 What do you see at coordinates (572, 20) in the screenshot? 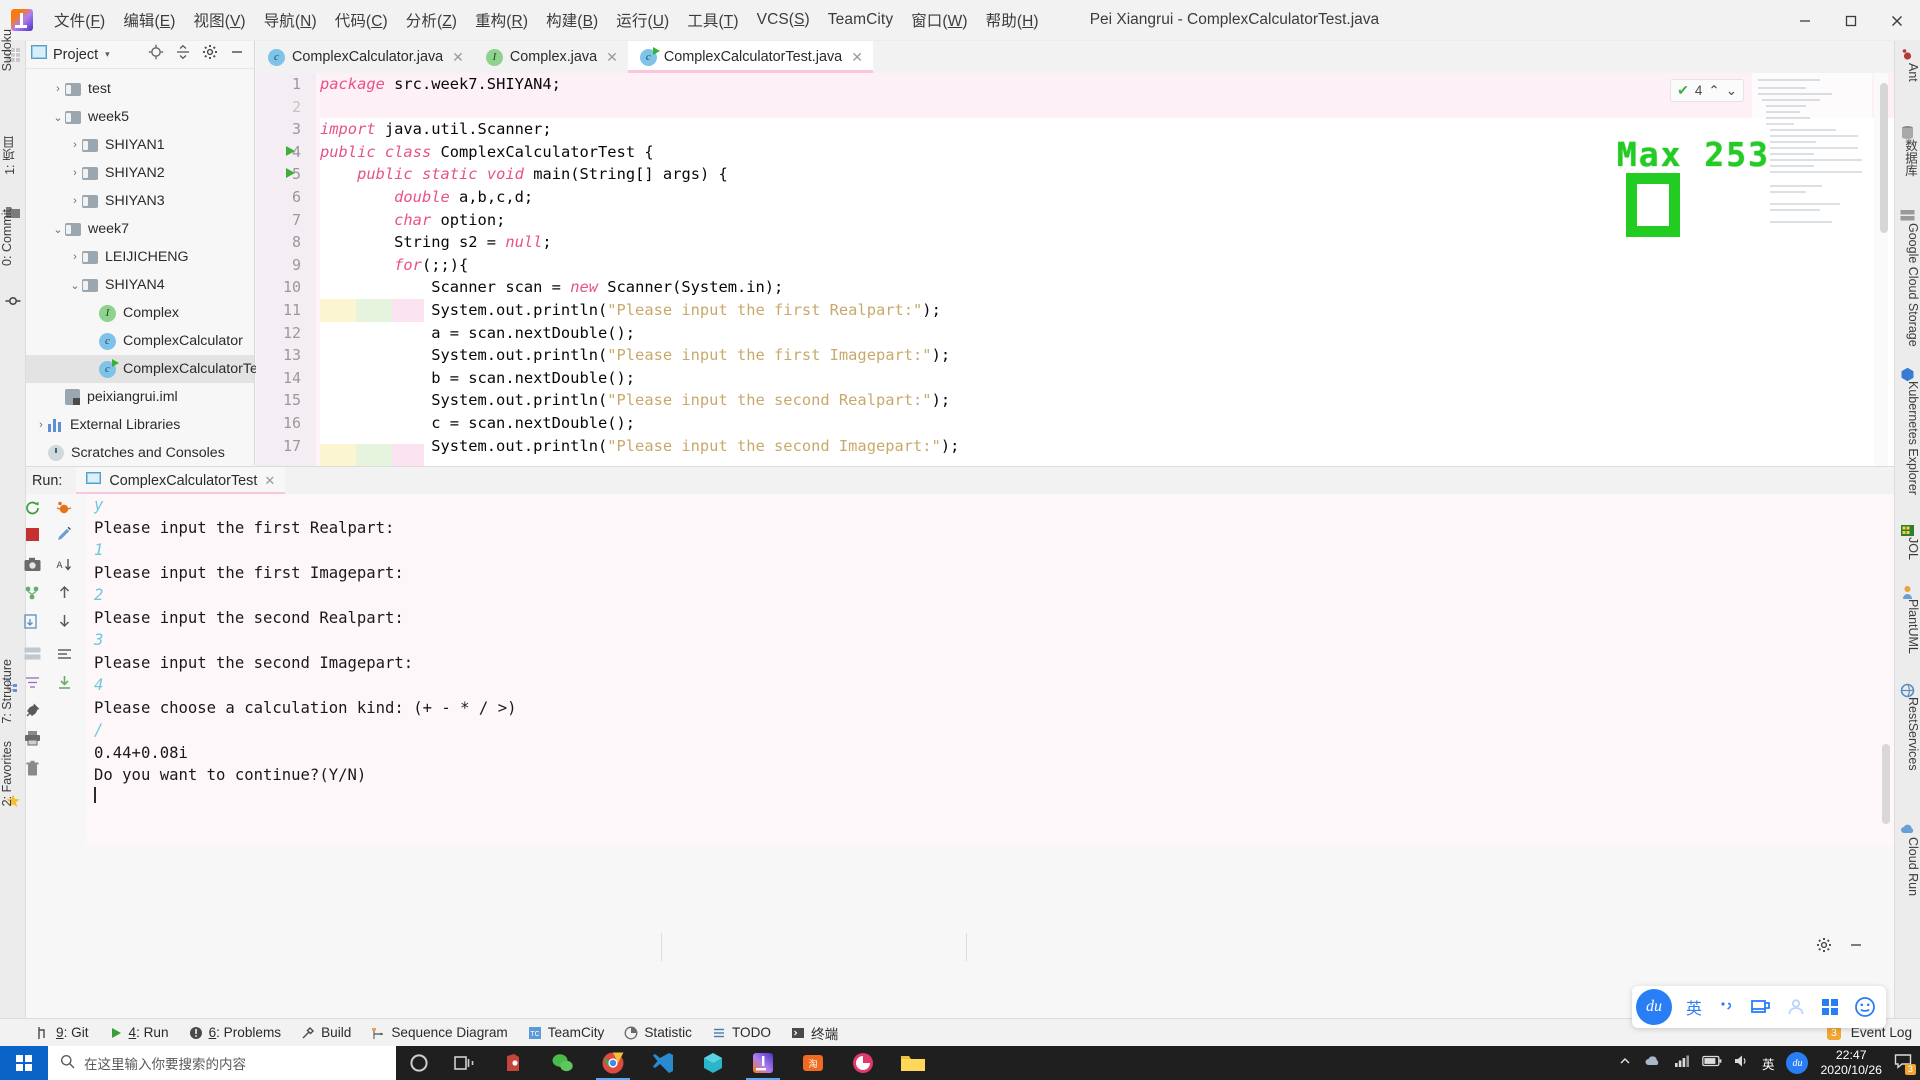
I see `menu-item-7: 构建(B)` at bounding box center [572, 20].